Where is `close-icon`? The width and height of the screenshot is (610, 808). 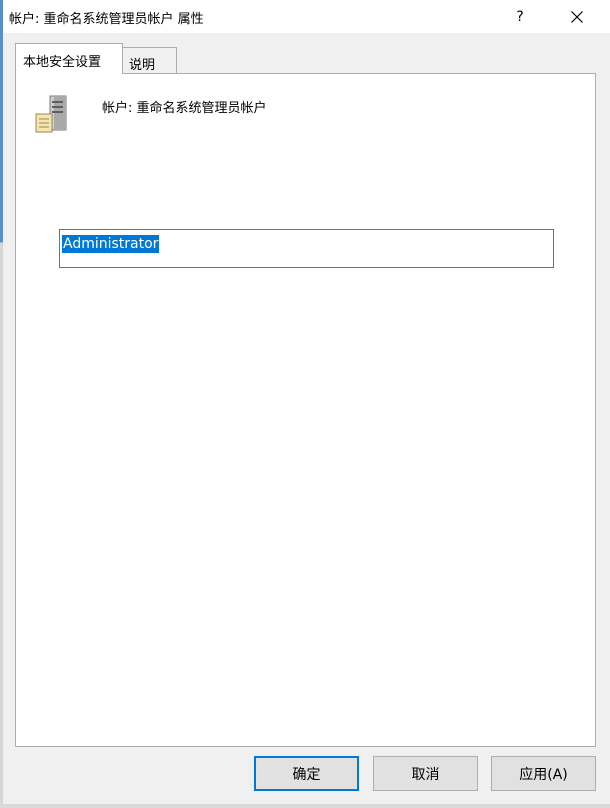
close-icon is located at coordinates (577, 16).